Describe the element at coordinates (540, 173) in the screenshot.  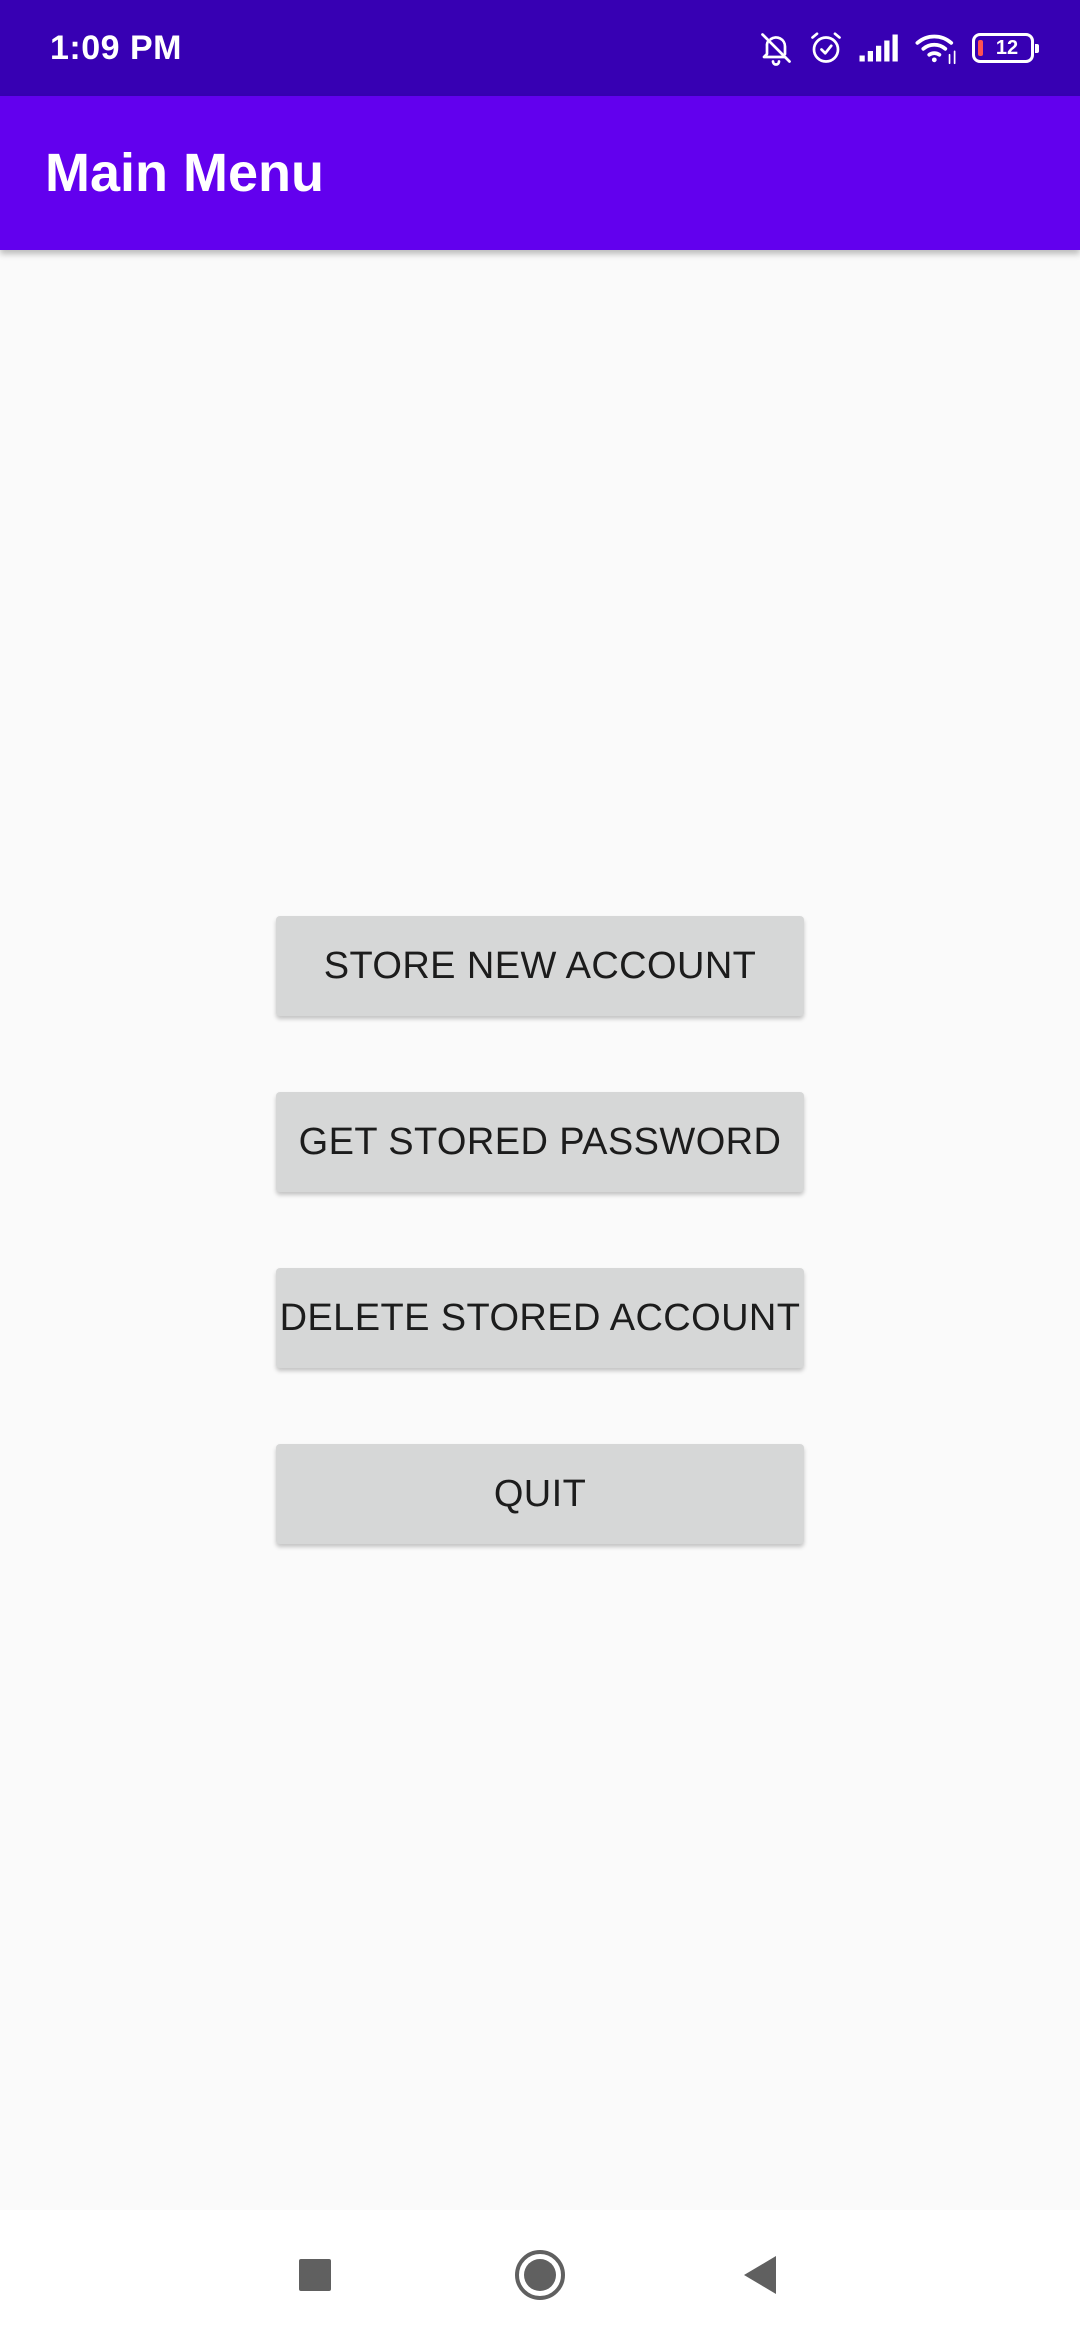
I see `app-bar: Main Menu` at that location.